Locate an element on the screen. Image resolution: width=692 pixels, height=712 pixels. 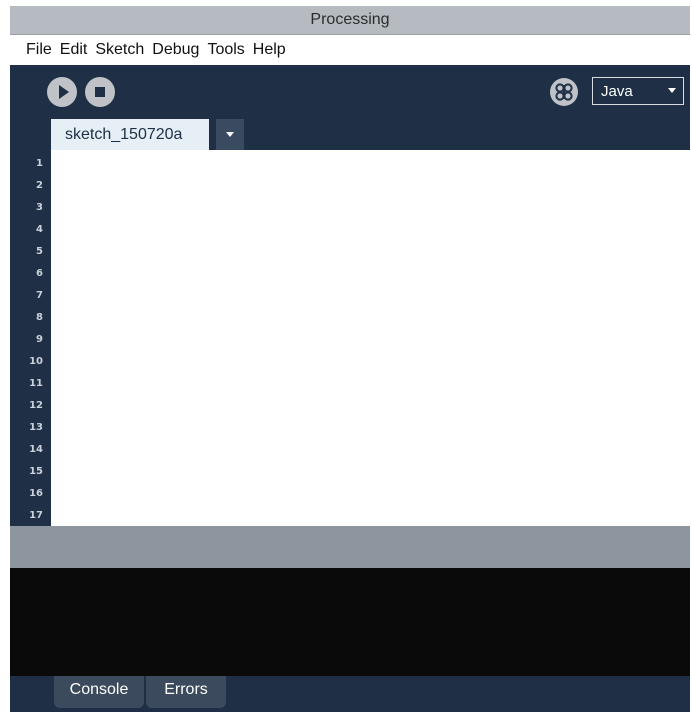
debugger-button is located at coordinates (564, 92).